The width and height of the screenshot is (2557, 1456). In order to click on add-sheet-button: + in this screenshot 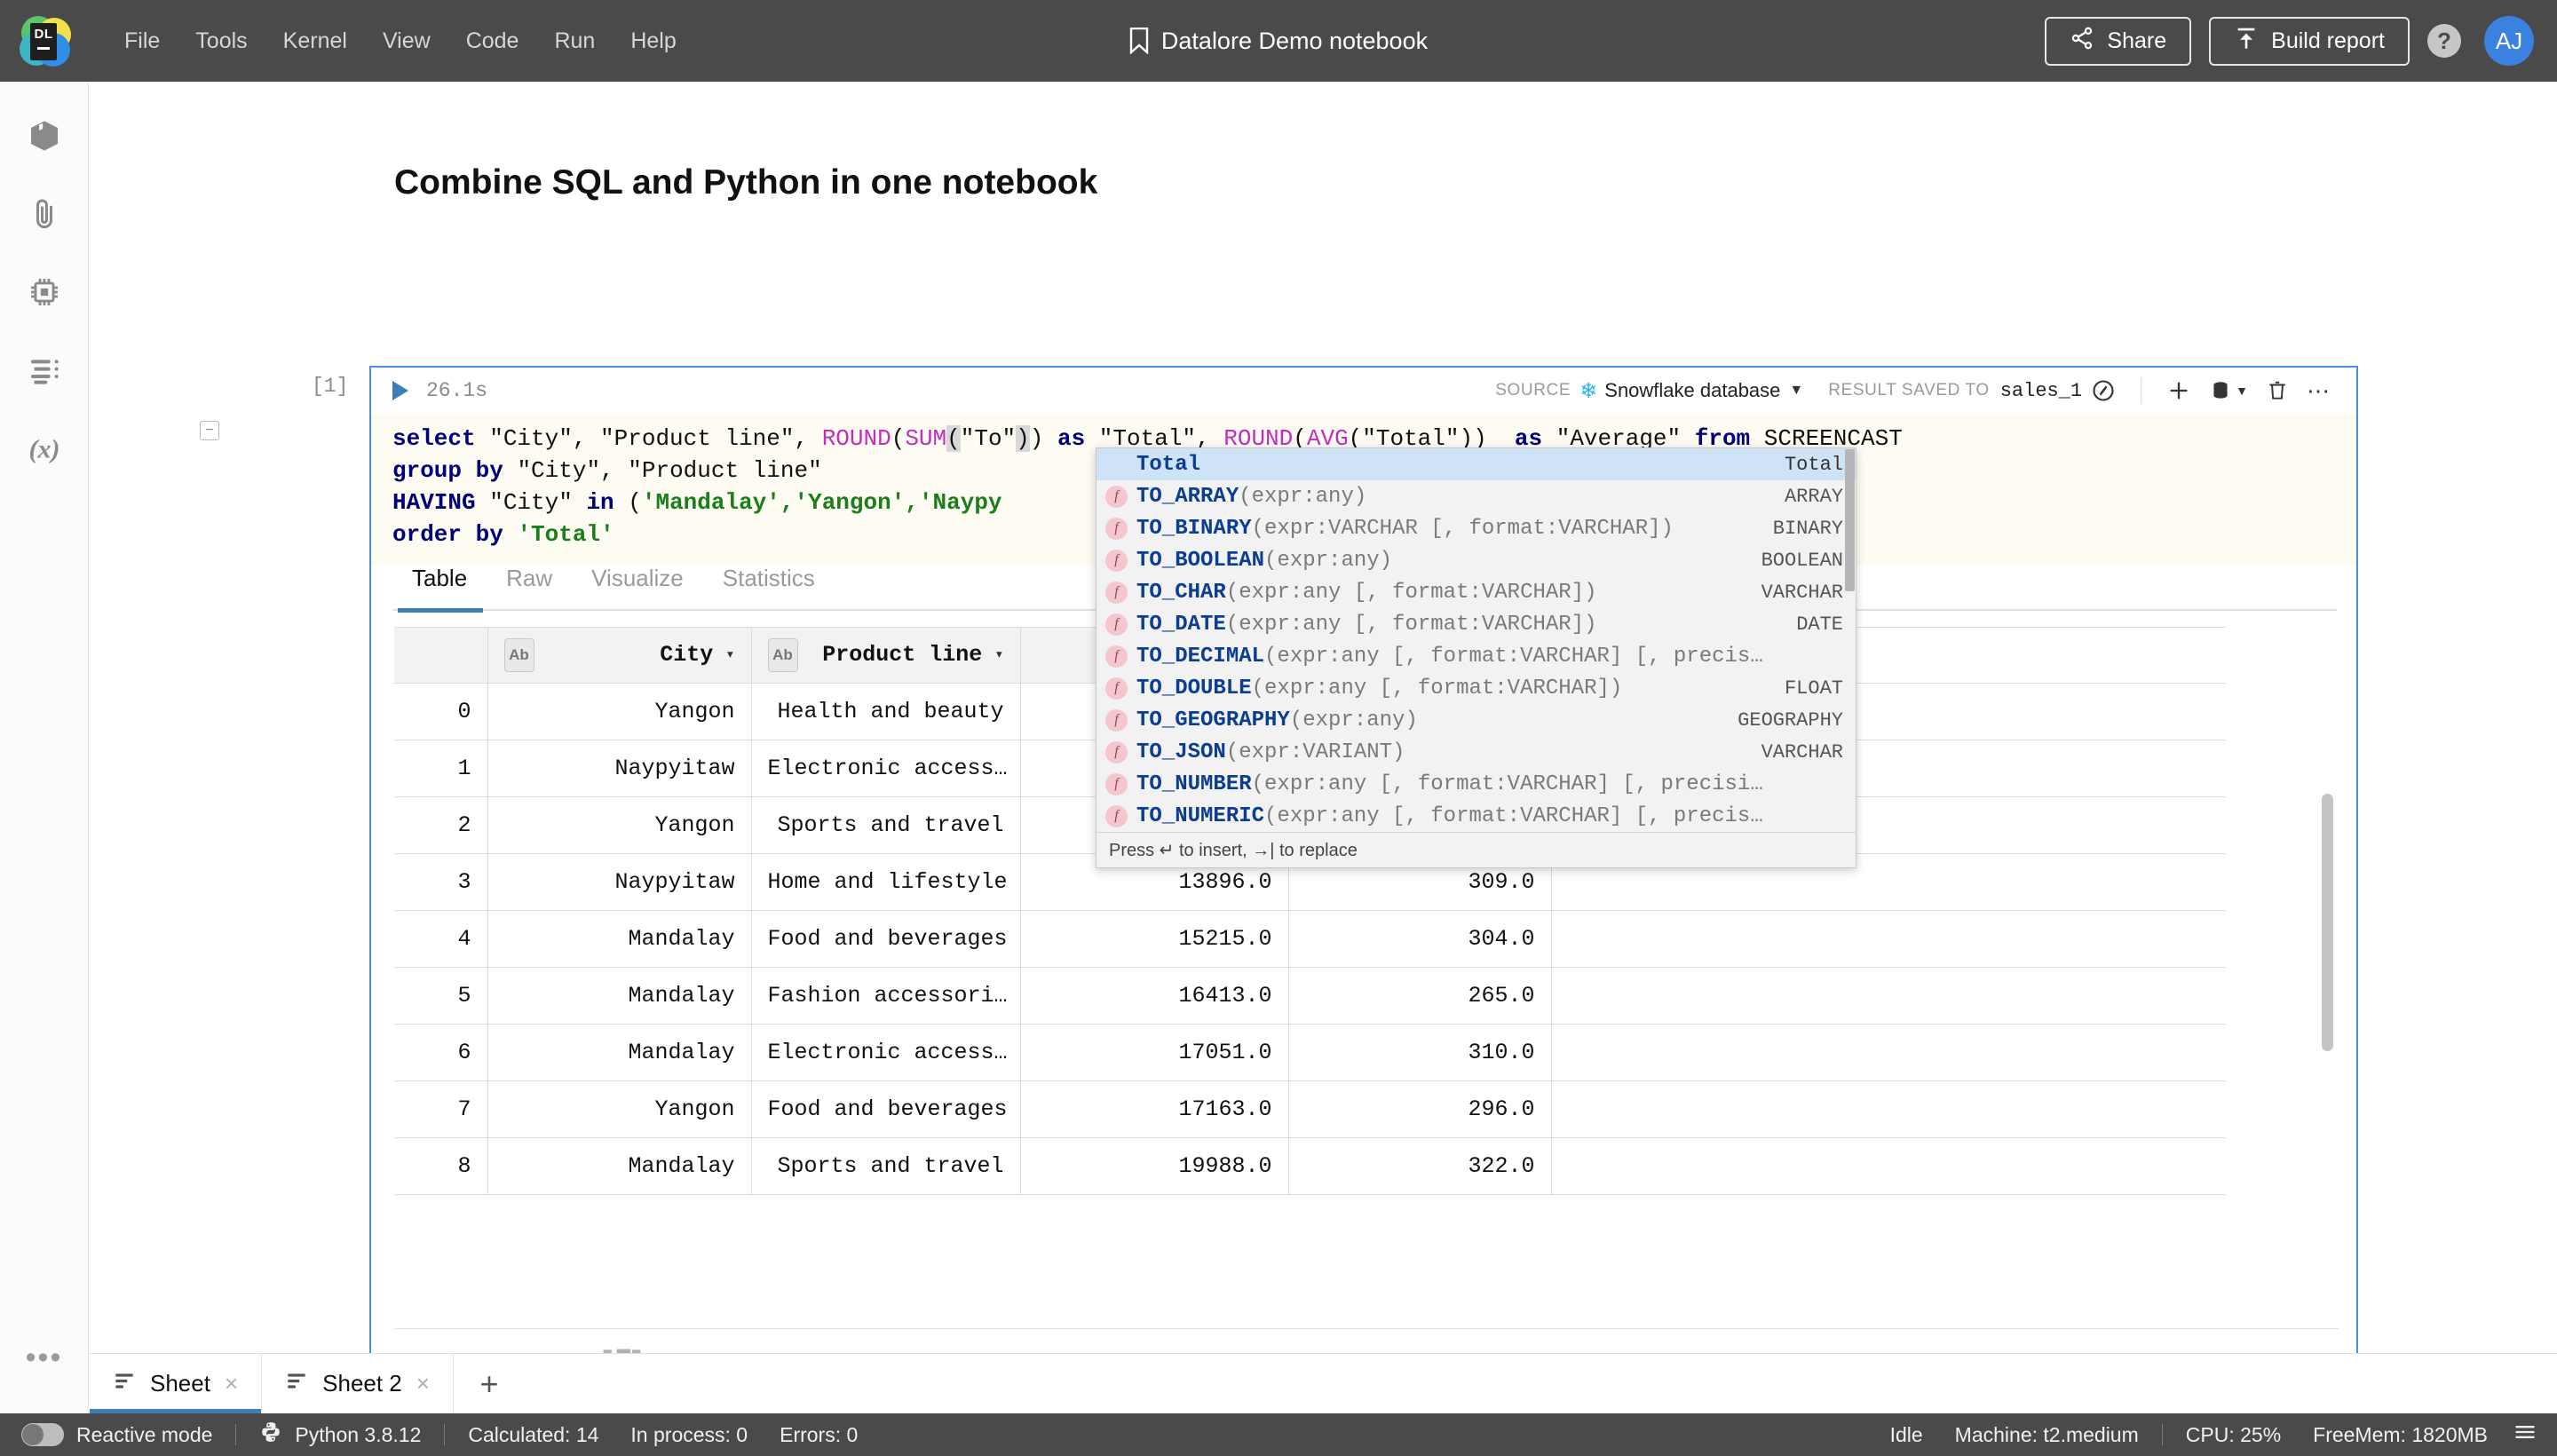, I will do `click(489, 1383)`.